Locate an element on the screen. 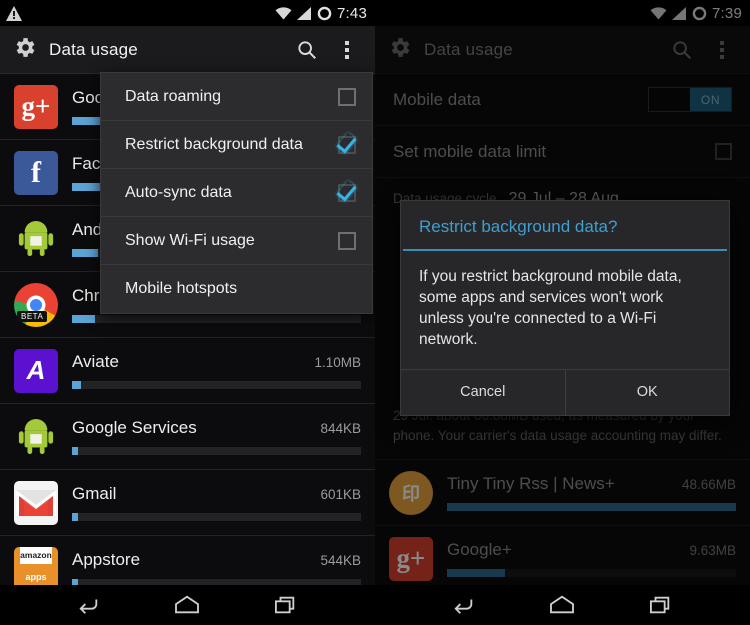 The image size is (750, 625). page-title: Data usage is located at coordinates (93, 49).